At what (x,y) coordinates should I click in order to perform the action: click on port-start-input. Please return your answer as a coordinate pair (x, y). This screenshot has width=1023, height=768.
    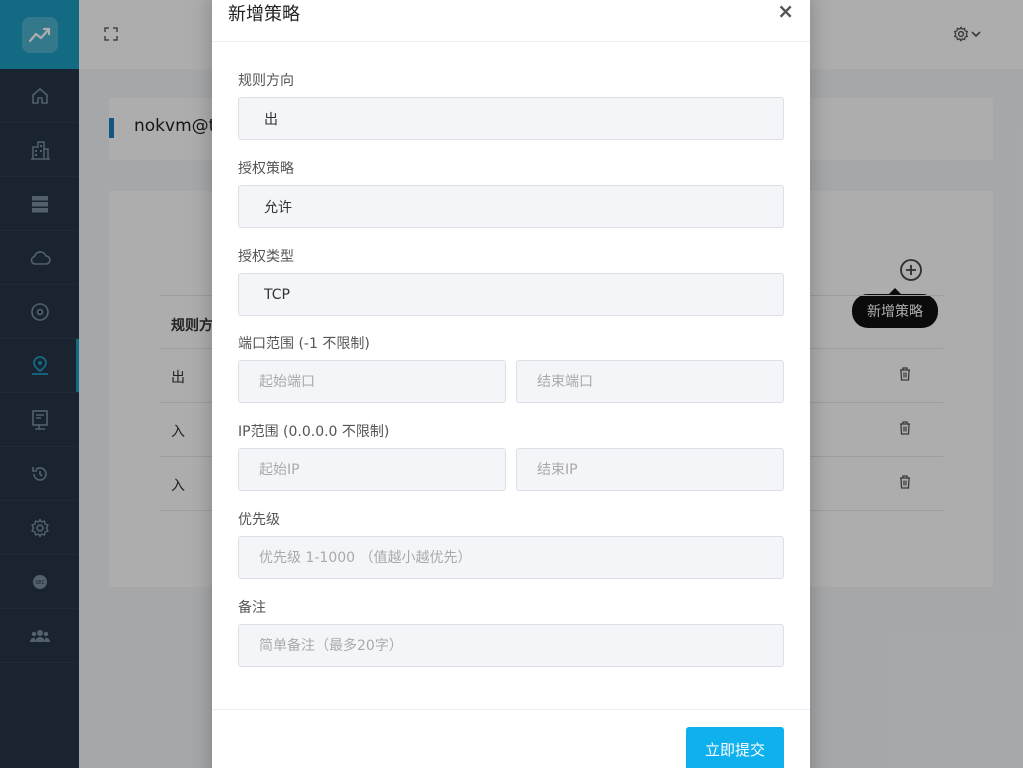
    Looking at the image, I should click on (372, 381).